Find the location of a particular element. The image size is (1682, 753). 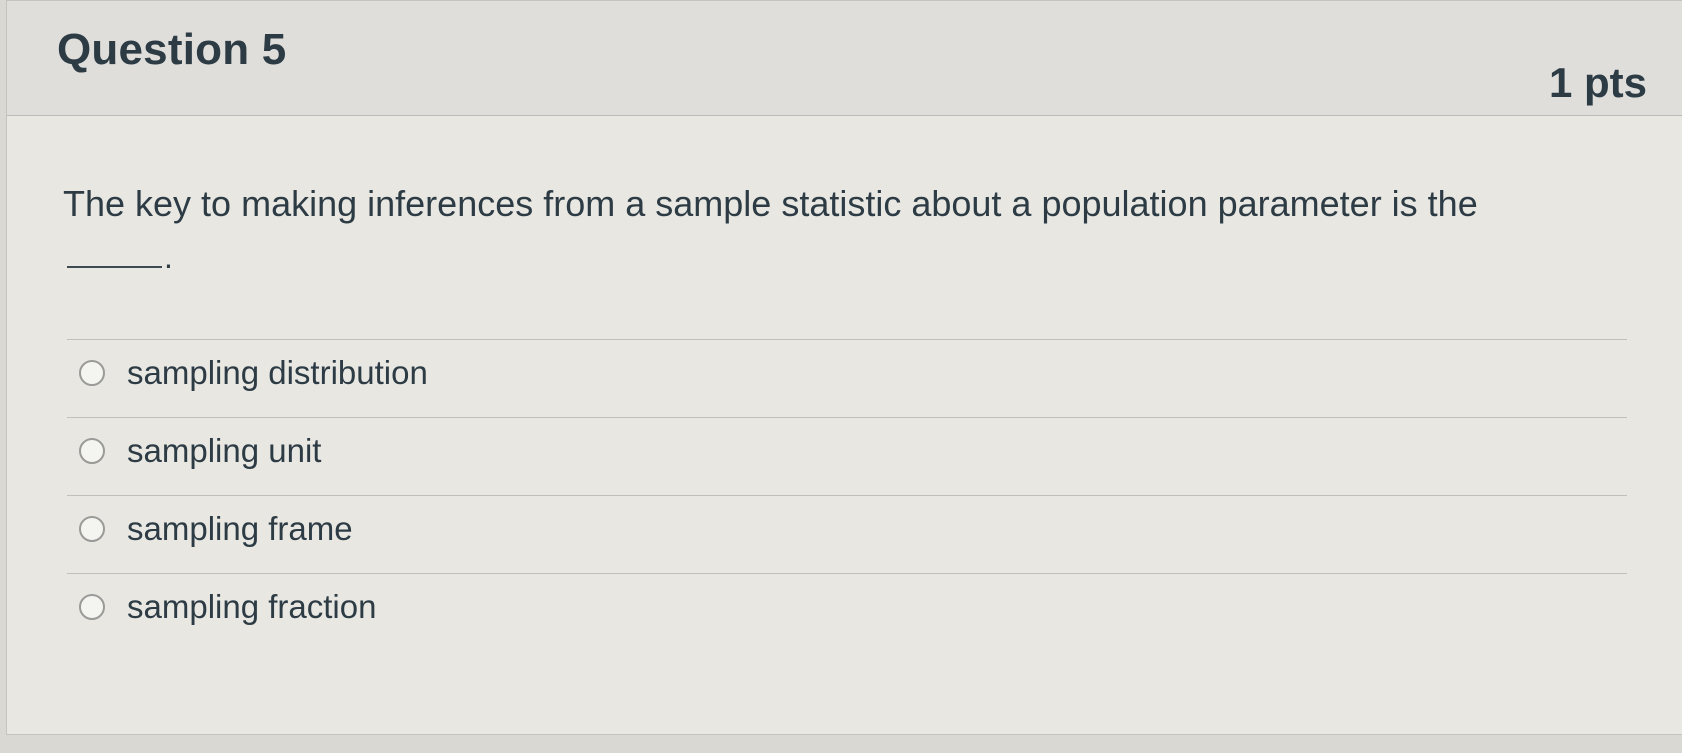

answer-option-sampling-frame: sampling frame is located at coordinates (216, 529).